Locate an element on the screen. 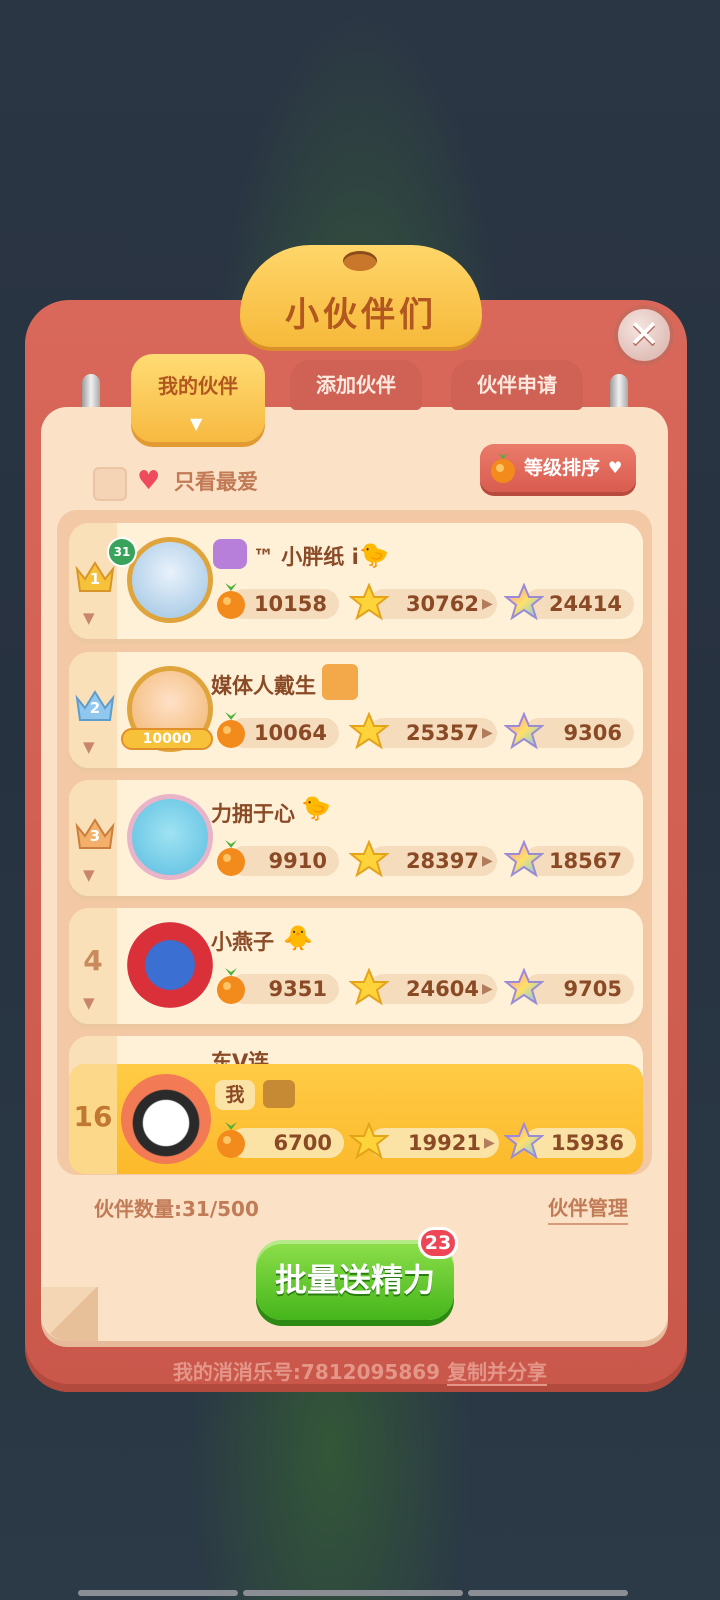 This screenshot has width=720, height=1600. avatar-badge-text: 10000 is located at coordinates (167, 739).